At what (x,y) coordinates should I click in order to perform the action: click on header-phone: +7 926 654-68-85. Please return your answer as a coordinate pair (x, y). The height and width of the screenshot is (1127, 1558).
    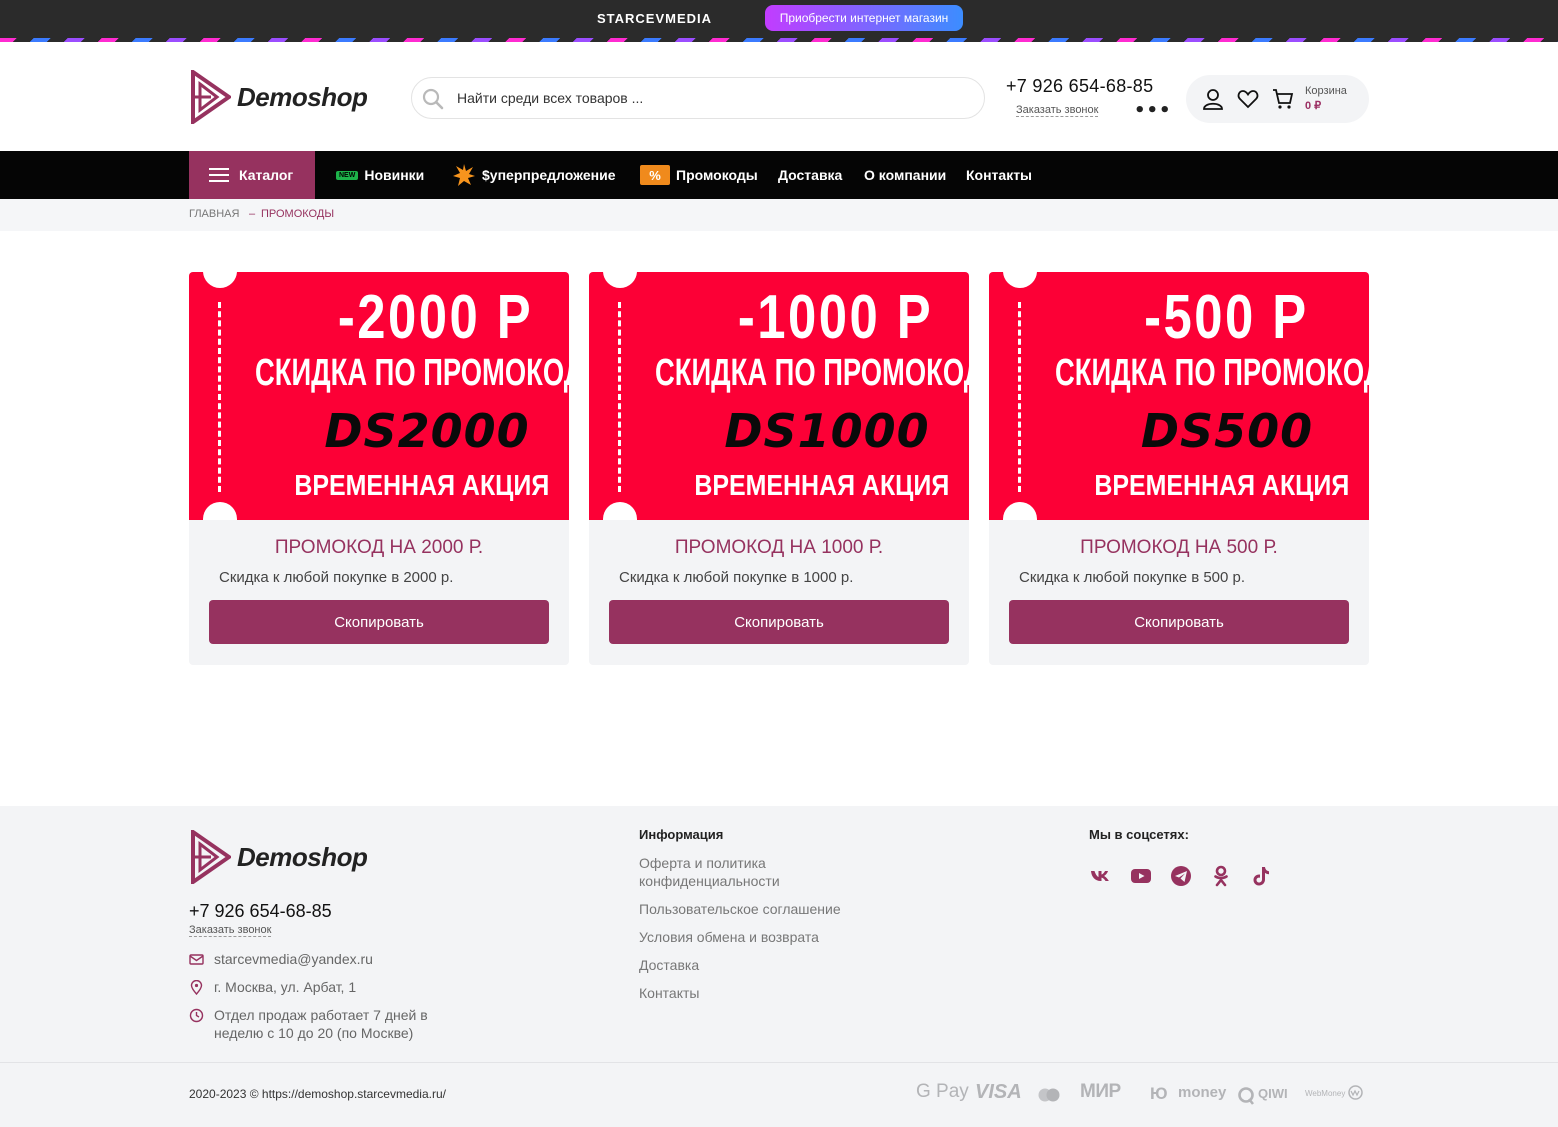
    Looking at the image, I should click on (1079, 86).